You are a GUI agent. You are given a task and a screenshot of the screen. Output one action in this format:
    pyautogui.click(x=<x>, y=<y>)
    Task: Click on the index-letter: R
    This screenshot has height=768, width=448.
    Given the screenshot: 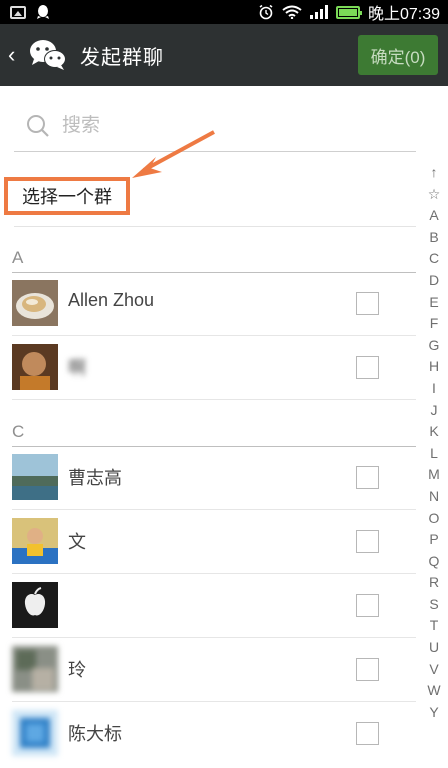 What is the action you would take?
    pyautogui.click(x=434, y=583)
    